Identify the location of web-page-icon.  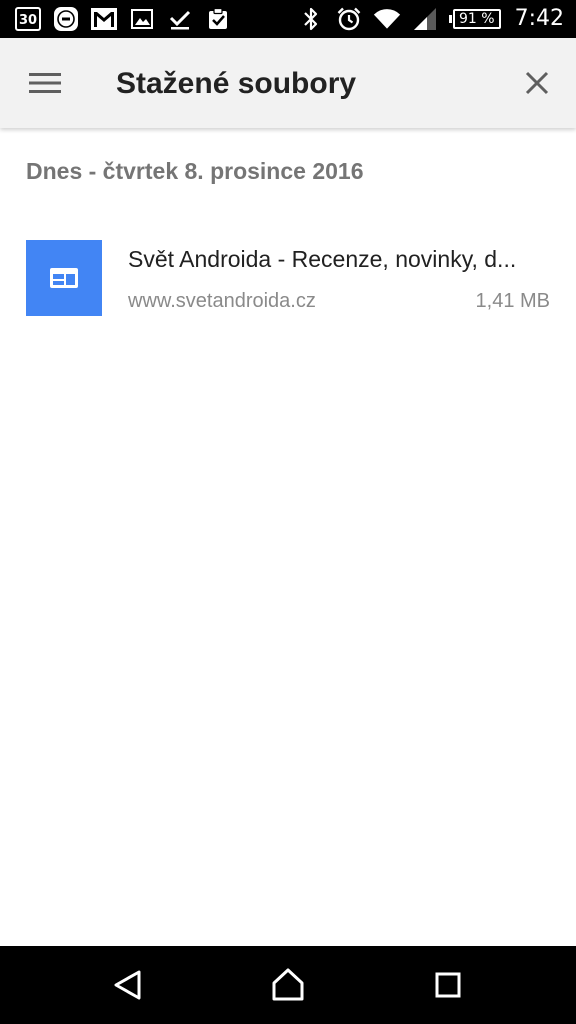
(64, 278).